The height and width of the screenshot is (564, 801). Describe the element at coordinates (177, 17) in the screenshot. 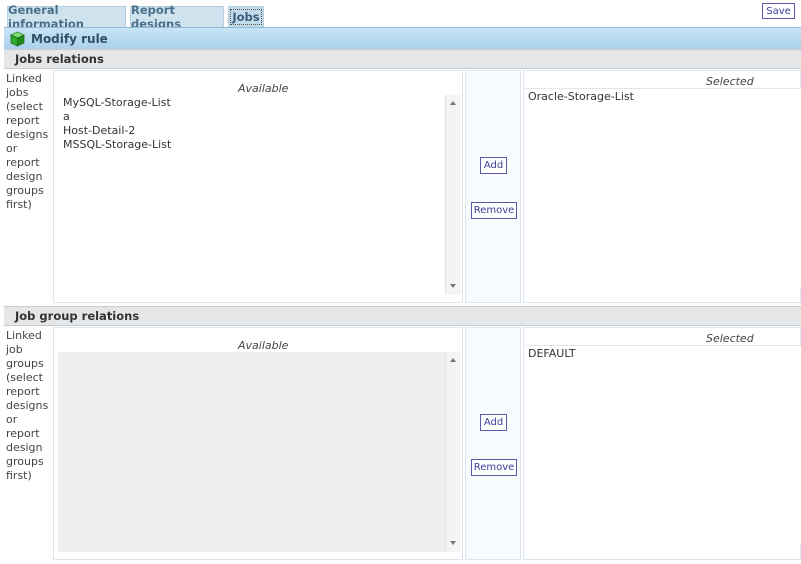

I see `tab-report-designs: Report designs` at that location.